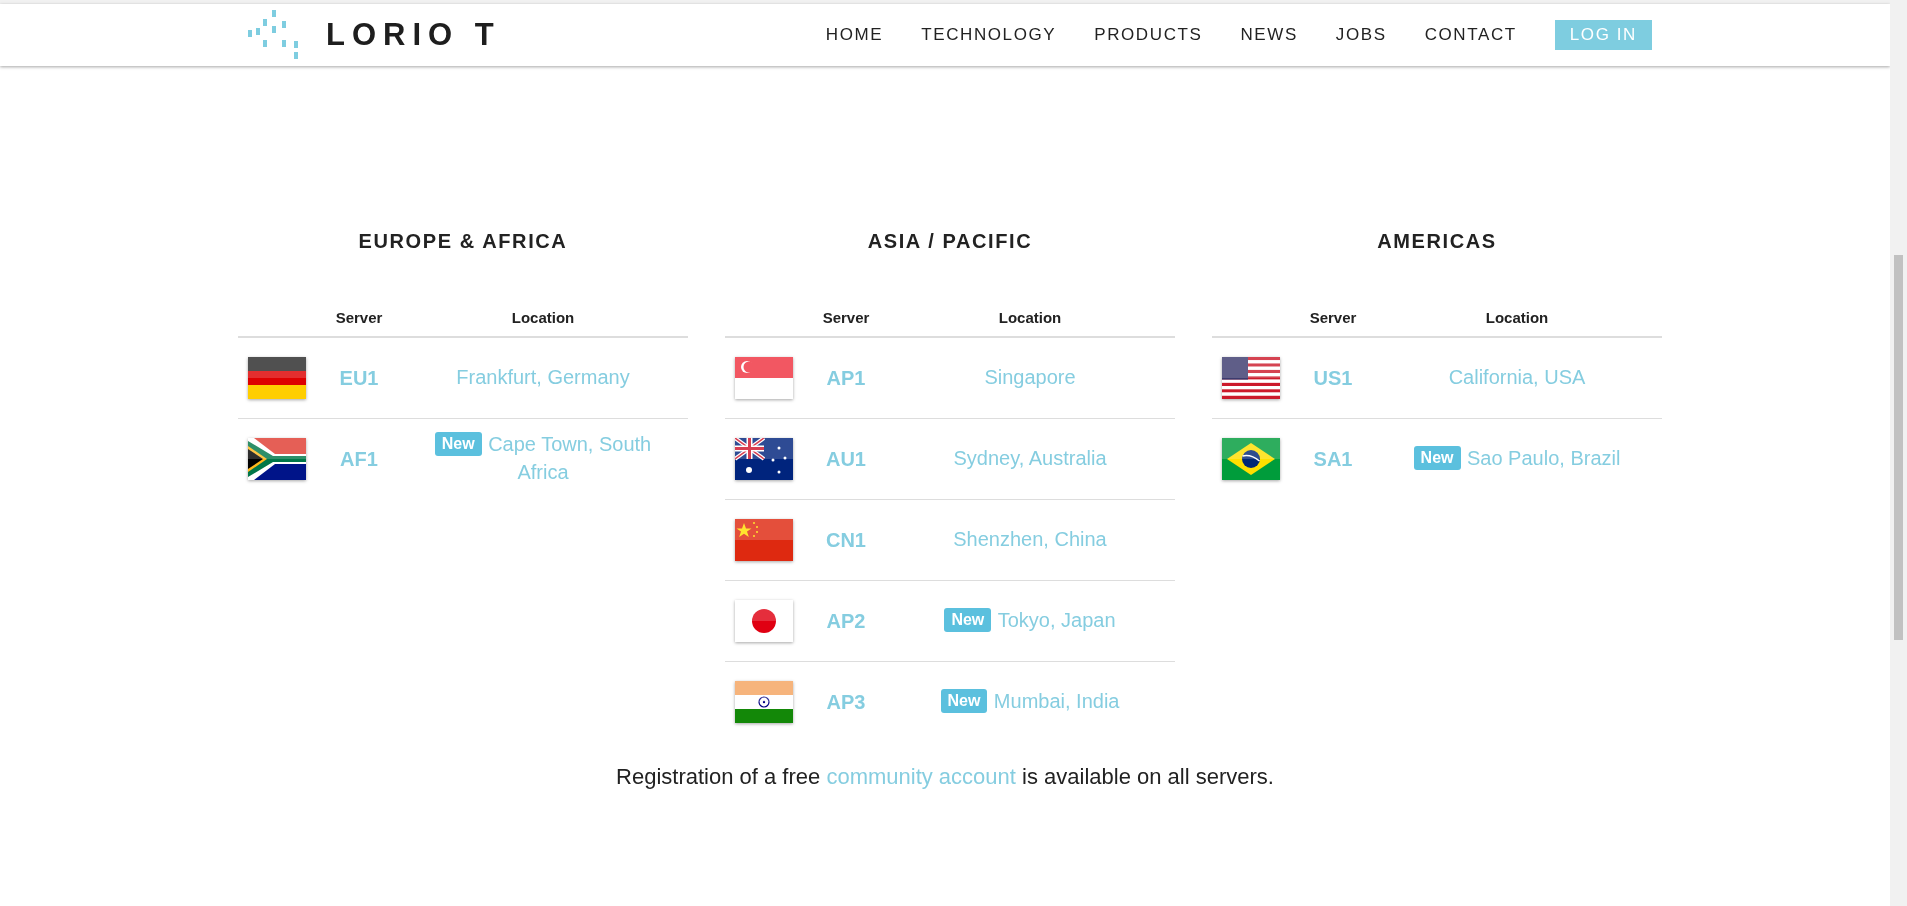 The height and width of the screenshot is (906, 1907). Describe the element at coordinates (1543, 458) in the screenshot. I see `location-text: Sao Paulo, Brazil` at that location.